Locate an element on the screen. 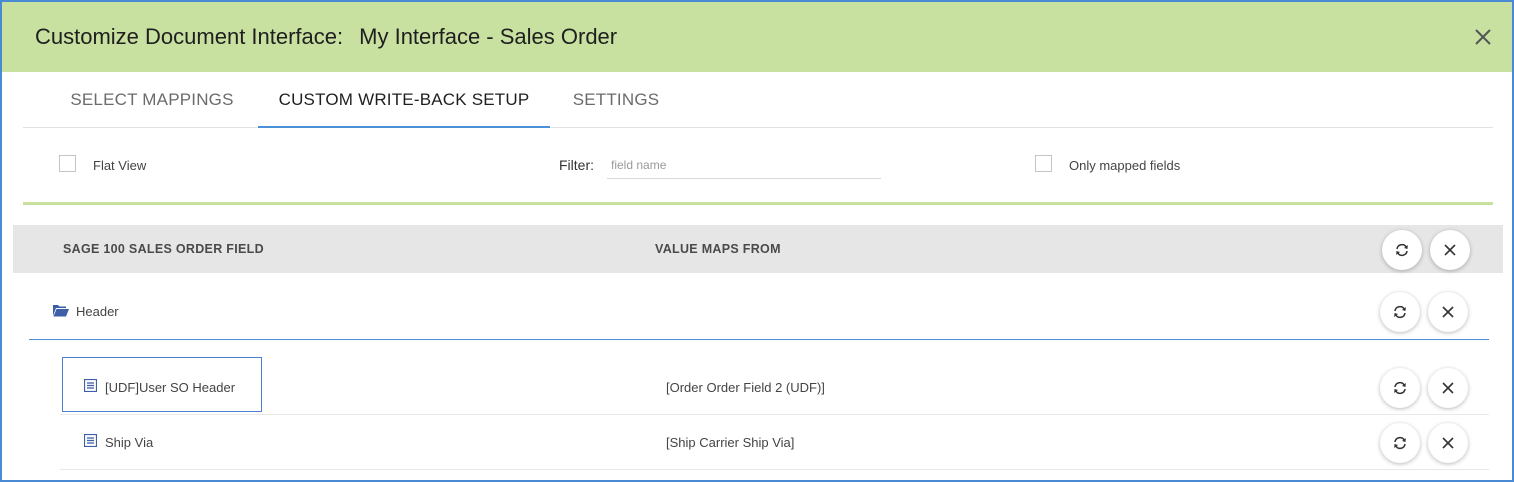 Image resolution: width=1514 pixels, height=482 pixels. table-row: Ship Via [Ship Carrier Ship Via] is located at coordinates (774, 442).